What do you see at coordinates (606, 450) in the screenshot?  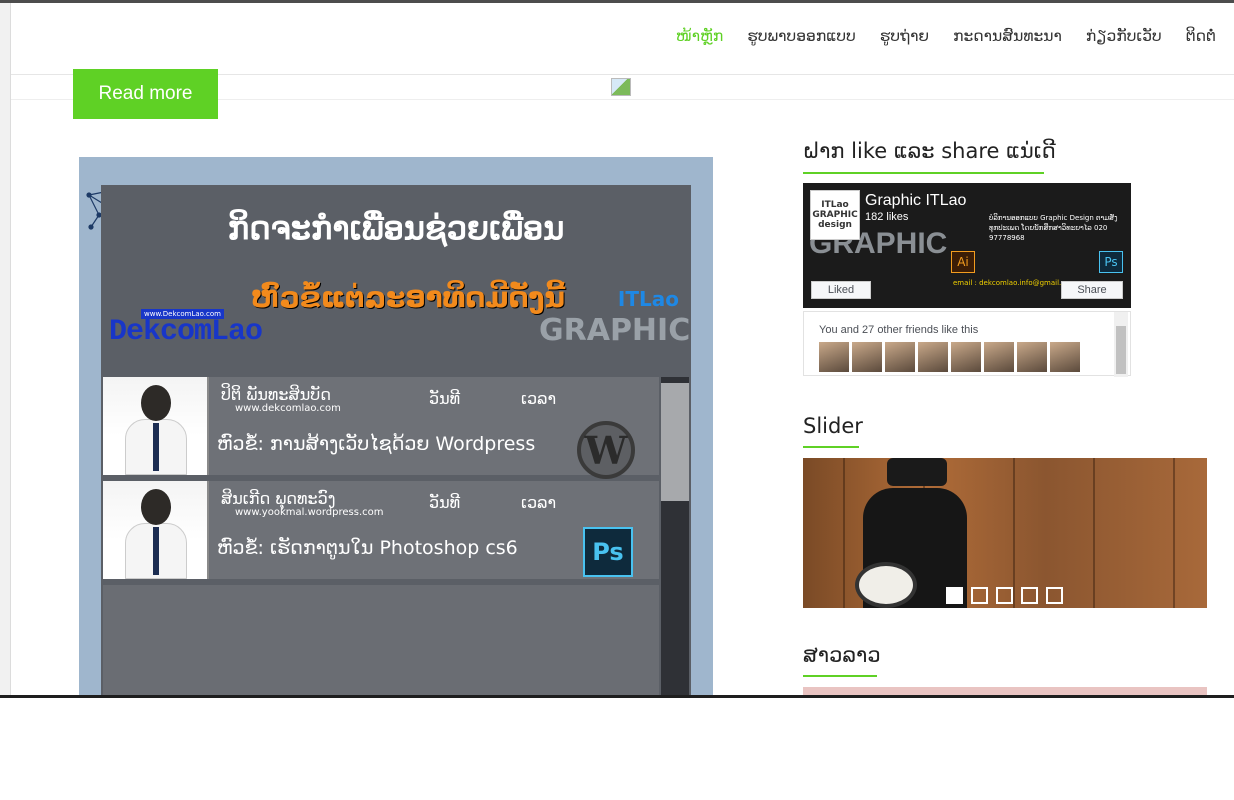 I see `wordpress-icon: W` at bounding box center [606, 450].